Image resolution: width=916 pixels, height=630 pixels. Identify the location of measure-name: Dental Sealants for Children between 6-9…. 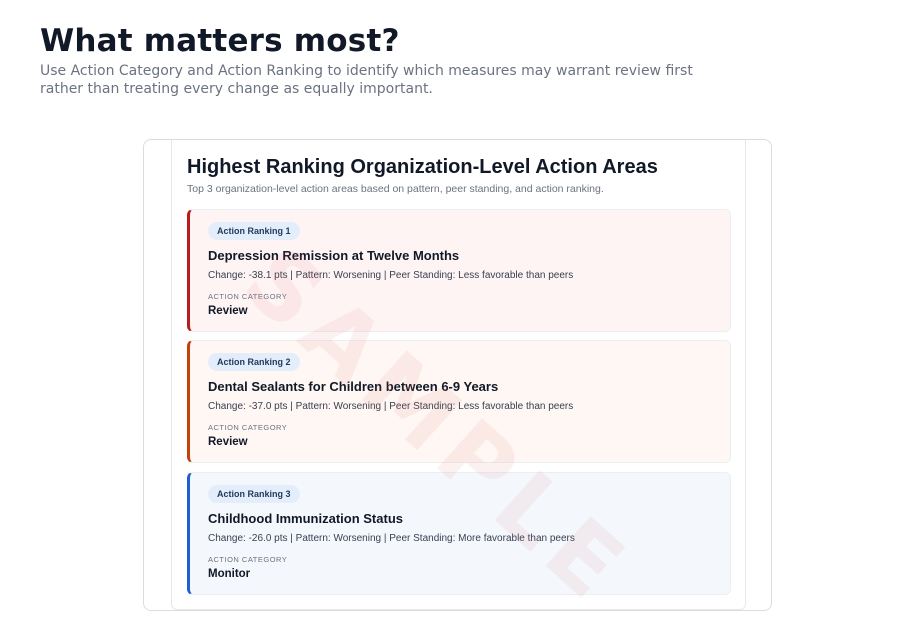
(353, 386).